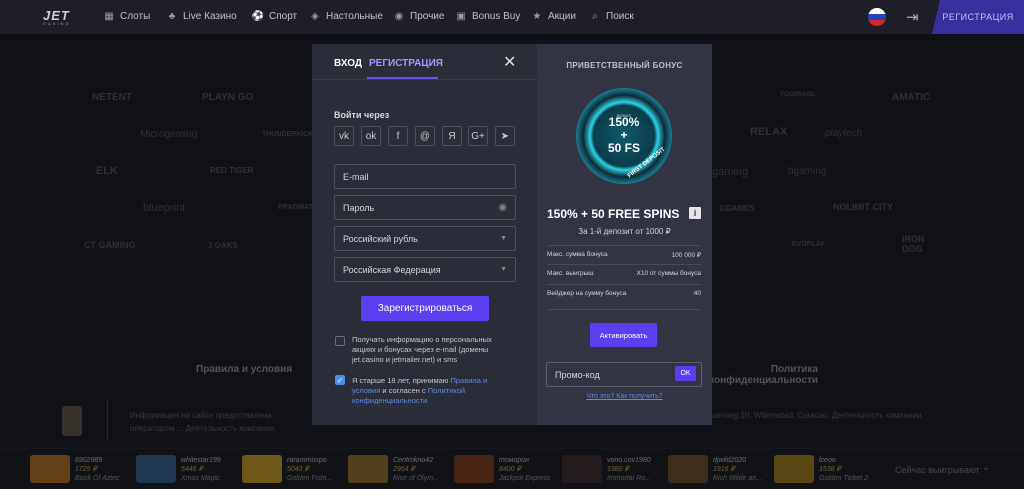 The image size is (1024, 489). I want to click on bonus-buy-icon: ▣, so click(461, 16).